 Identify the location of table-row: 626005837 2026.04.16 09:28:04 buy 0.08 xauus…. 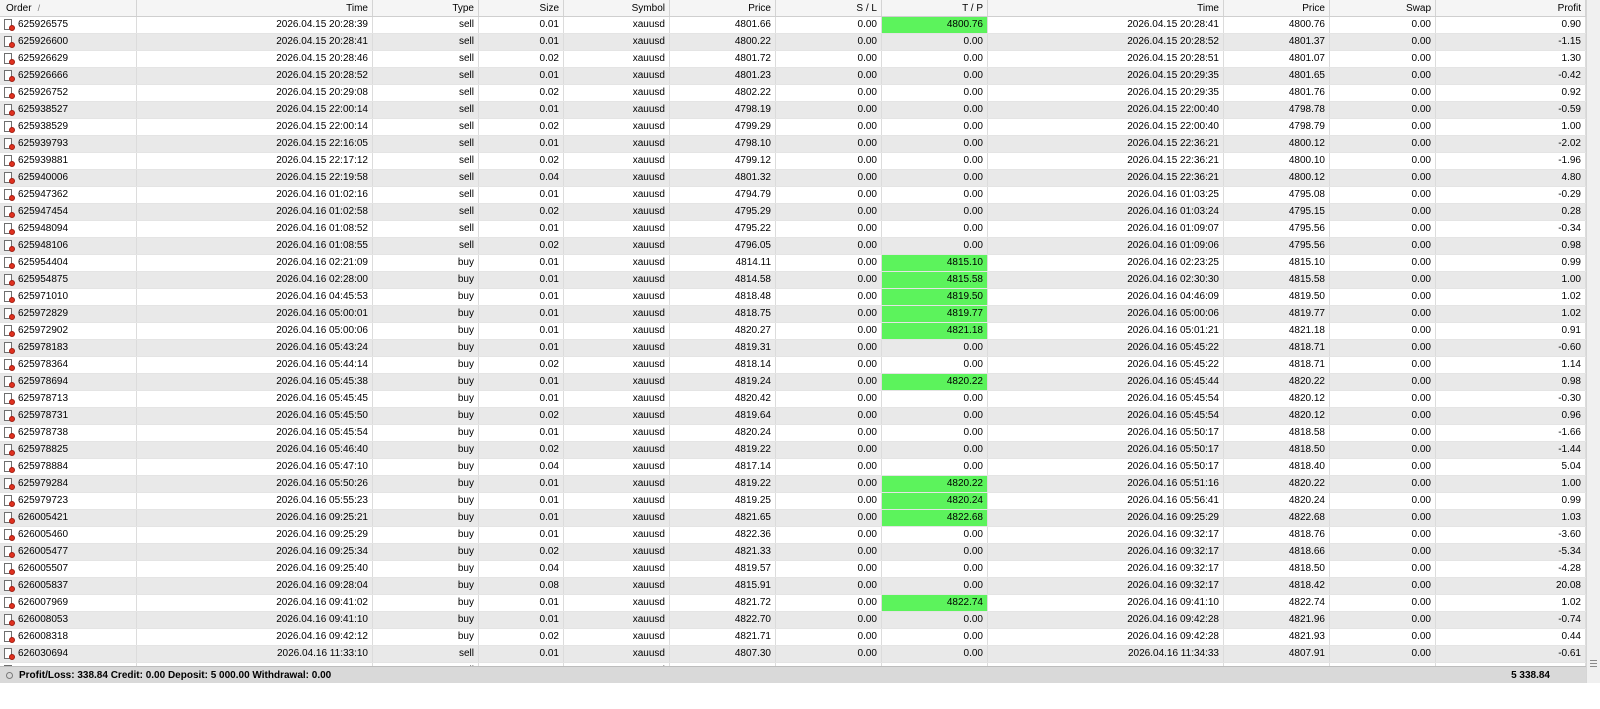
(793, 586).